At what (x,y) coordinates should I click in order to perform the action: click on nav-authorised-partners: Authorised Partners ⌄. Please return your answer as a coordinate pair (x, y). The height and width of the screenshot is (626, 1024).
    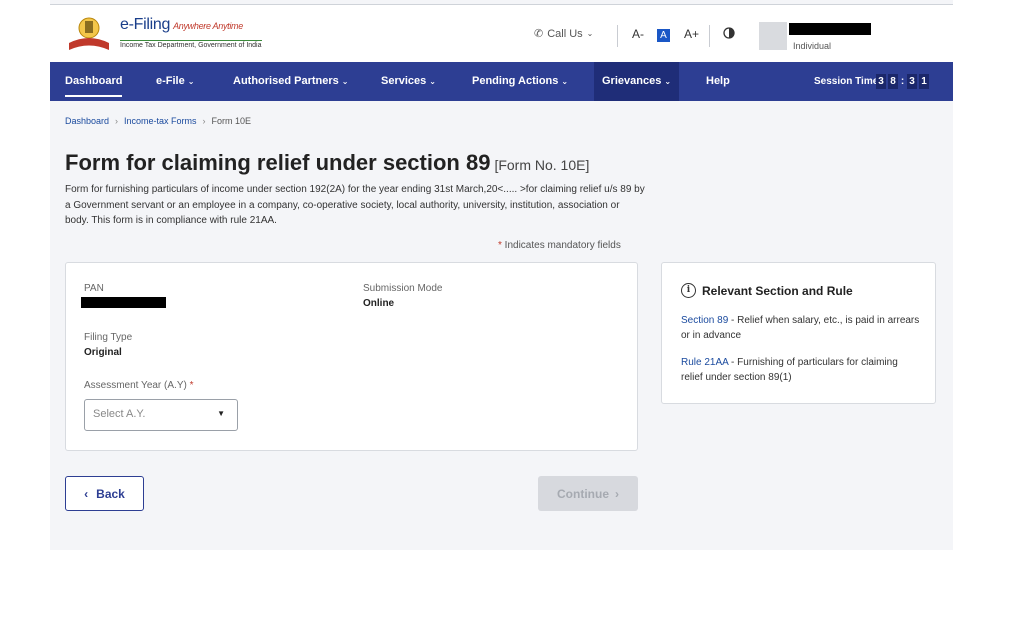
    Looking at the image, I should click on (290, 81).